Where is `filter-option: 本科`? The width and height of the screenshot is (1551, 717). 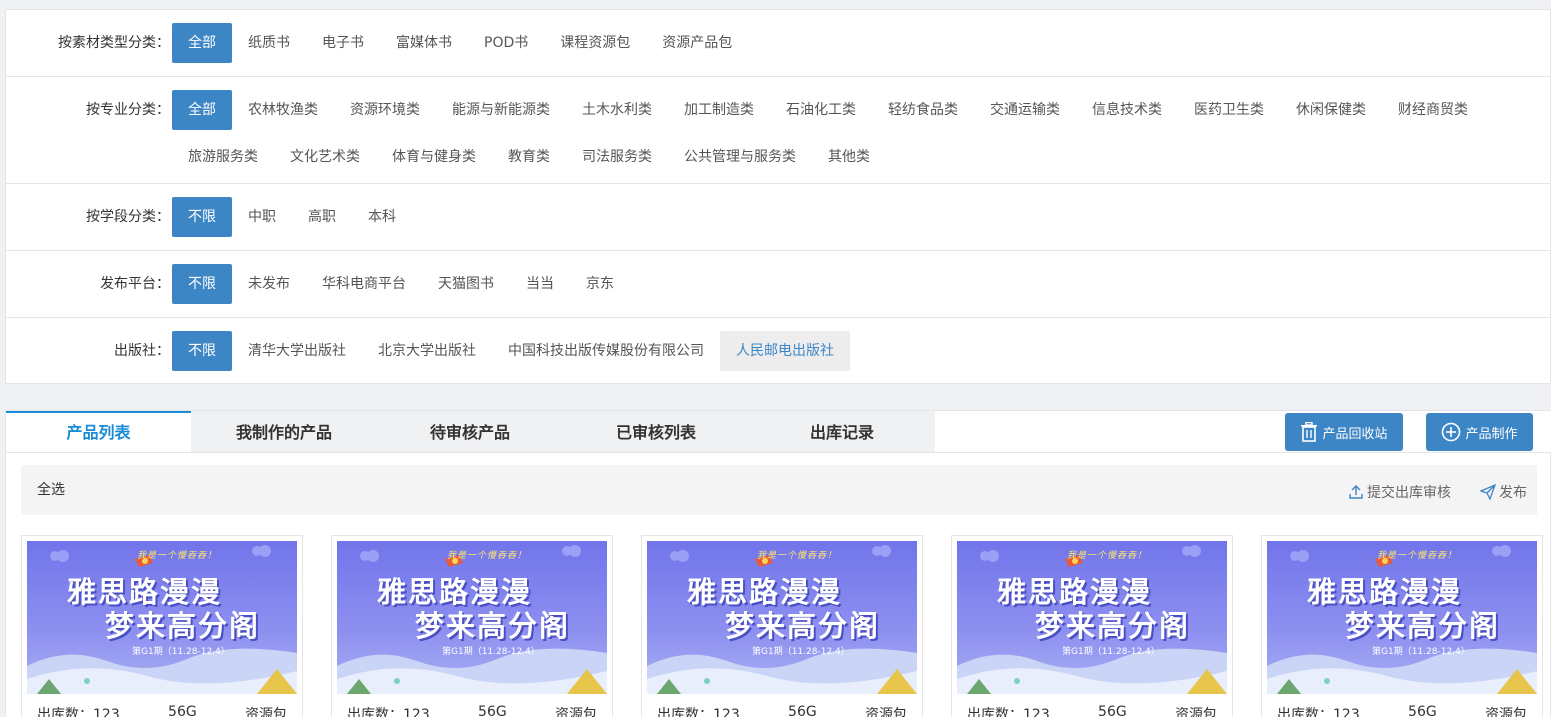
filter-option: 本科 is located at coordinates (382, 217).